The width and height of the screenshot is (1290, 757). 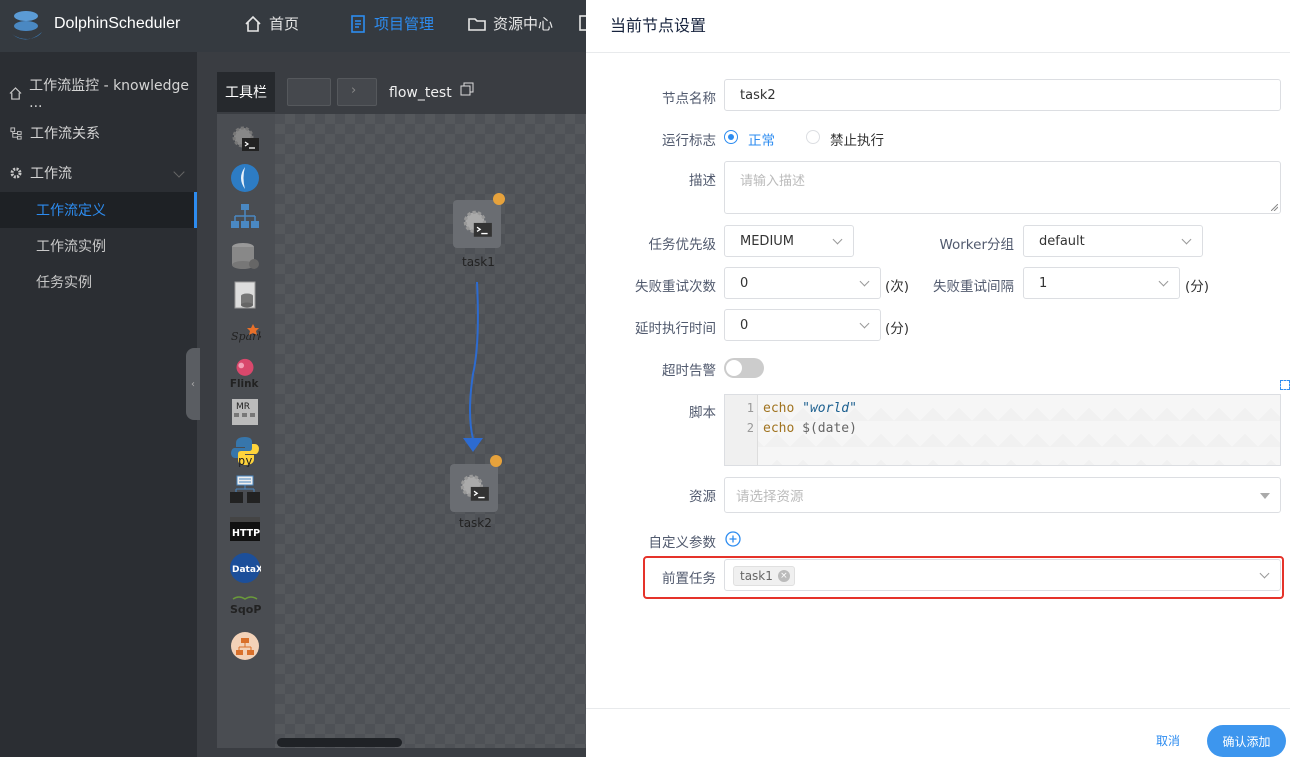 I want to click on sidebar-item-workflow: 工作流, so click(x=98, y=173).